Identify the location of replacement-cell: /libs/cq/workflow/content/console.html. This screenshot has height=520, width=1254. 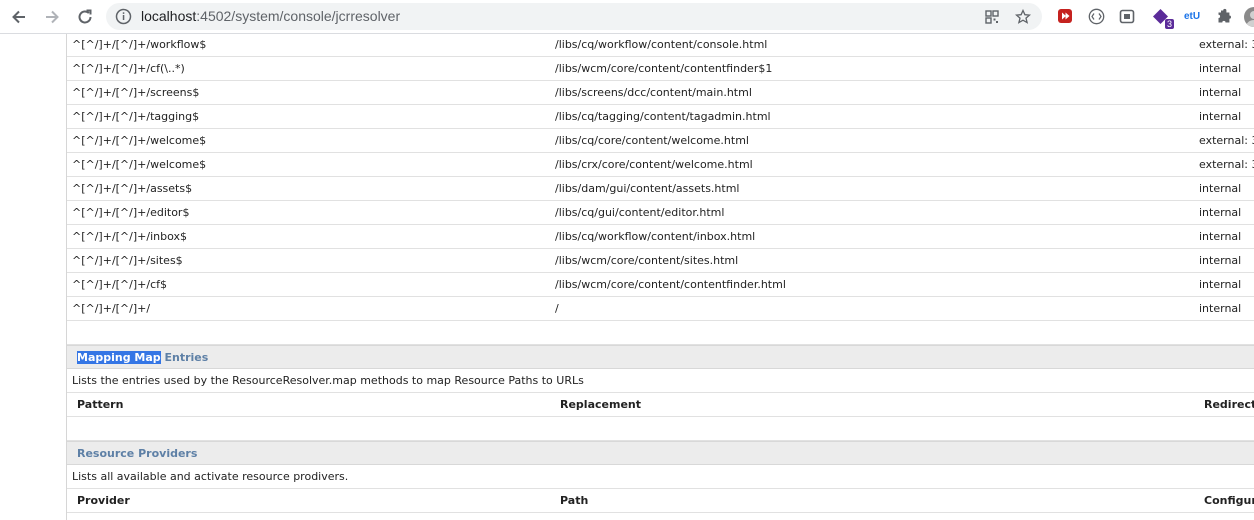
(661, 44).